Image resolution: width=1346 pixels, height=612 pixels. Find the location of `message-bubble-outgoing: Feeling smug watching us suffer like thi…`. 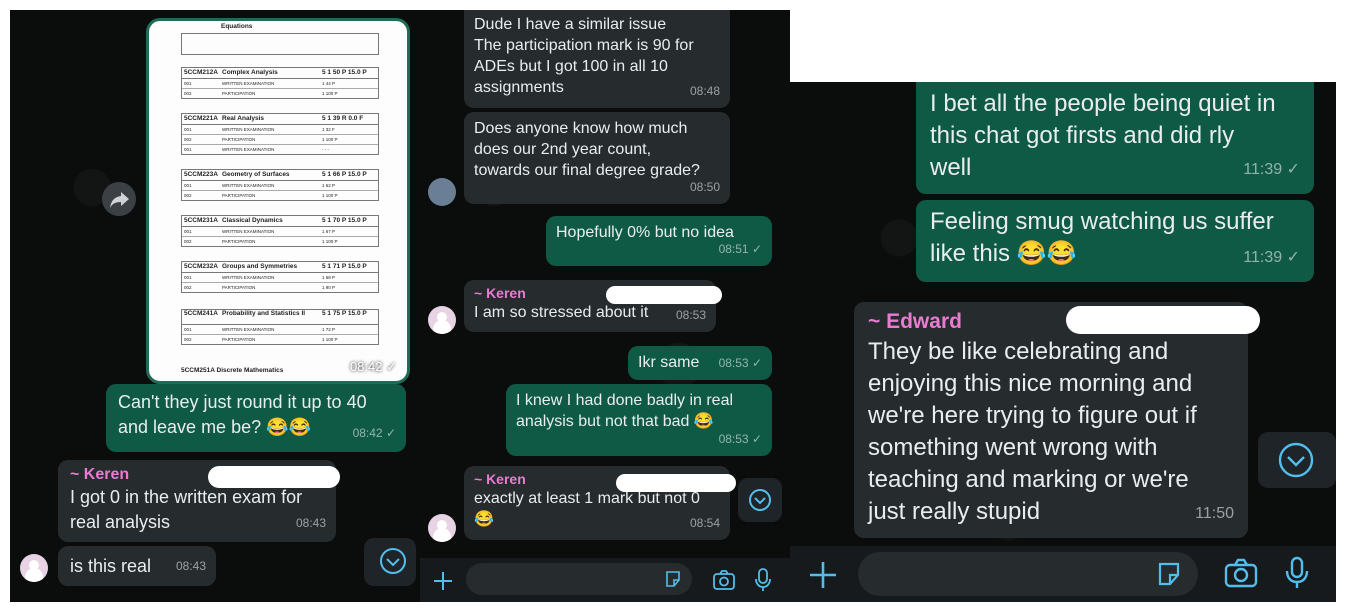

message-bubble-outgoing: Feeling smug watching us suffer like thi… is located at coordinates (1115, 241).